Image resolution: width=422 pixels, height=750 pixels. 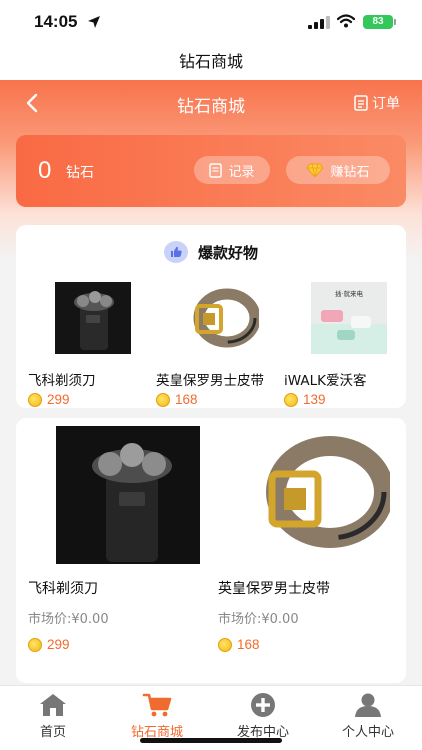 What do you see at coordinates (227, 252) in the screenshot?
I see `hot-items-title: 爆款好物` at bounding box center [227, 252].